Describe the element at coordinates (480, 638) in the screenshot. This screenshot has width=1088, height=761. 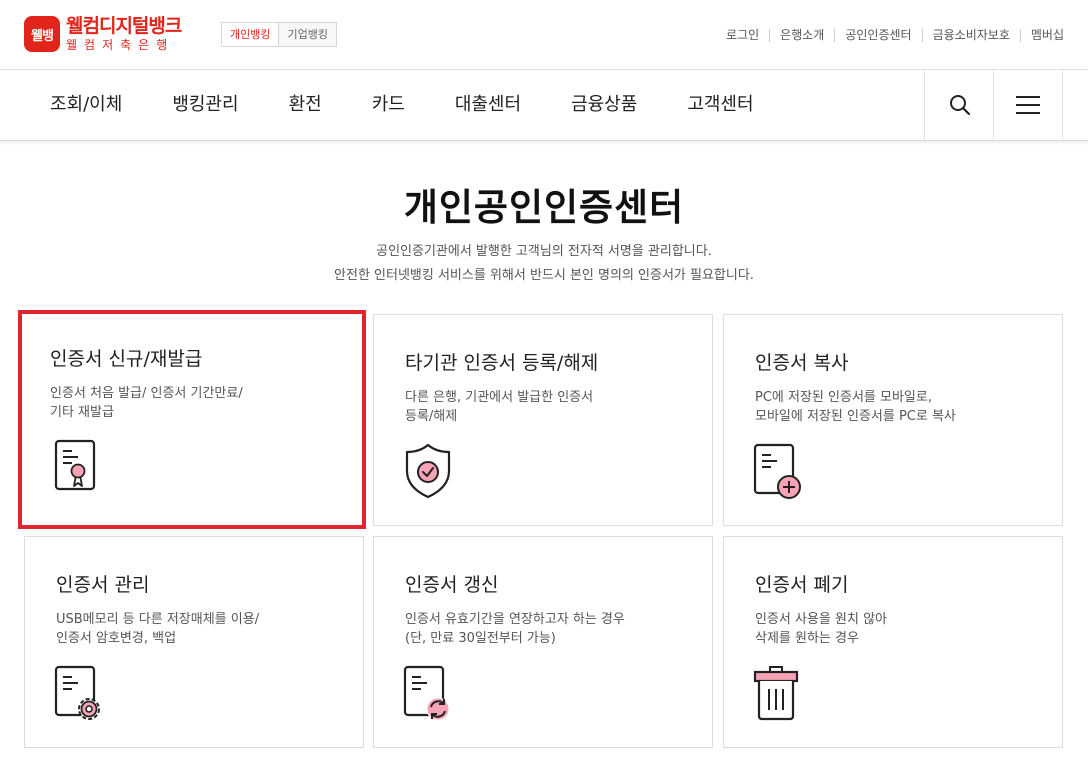
I see `card-desc-line: (단, 만료 30일전부터 가능)` at that location.